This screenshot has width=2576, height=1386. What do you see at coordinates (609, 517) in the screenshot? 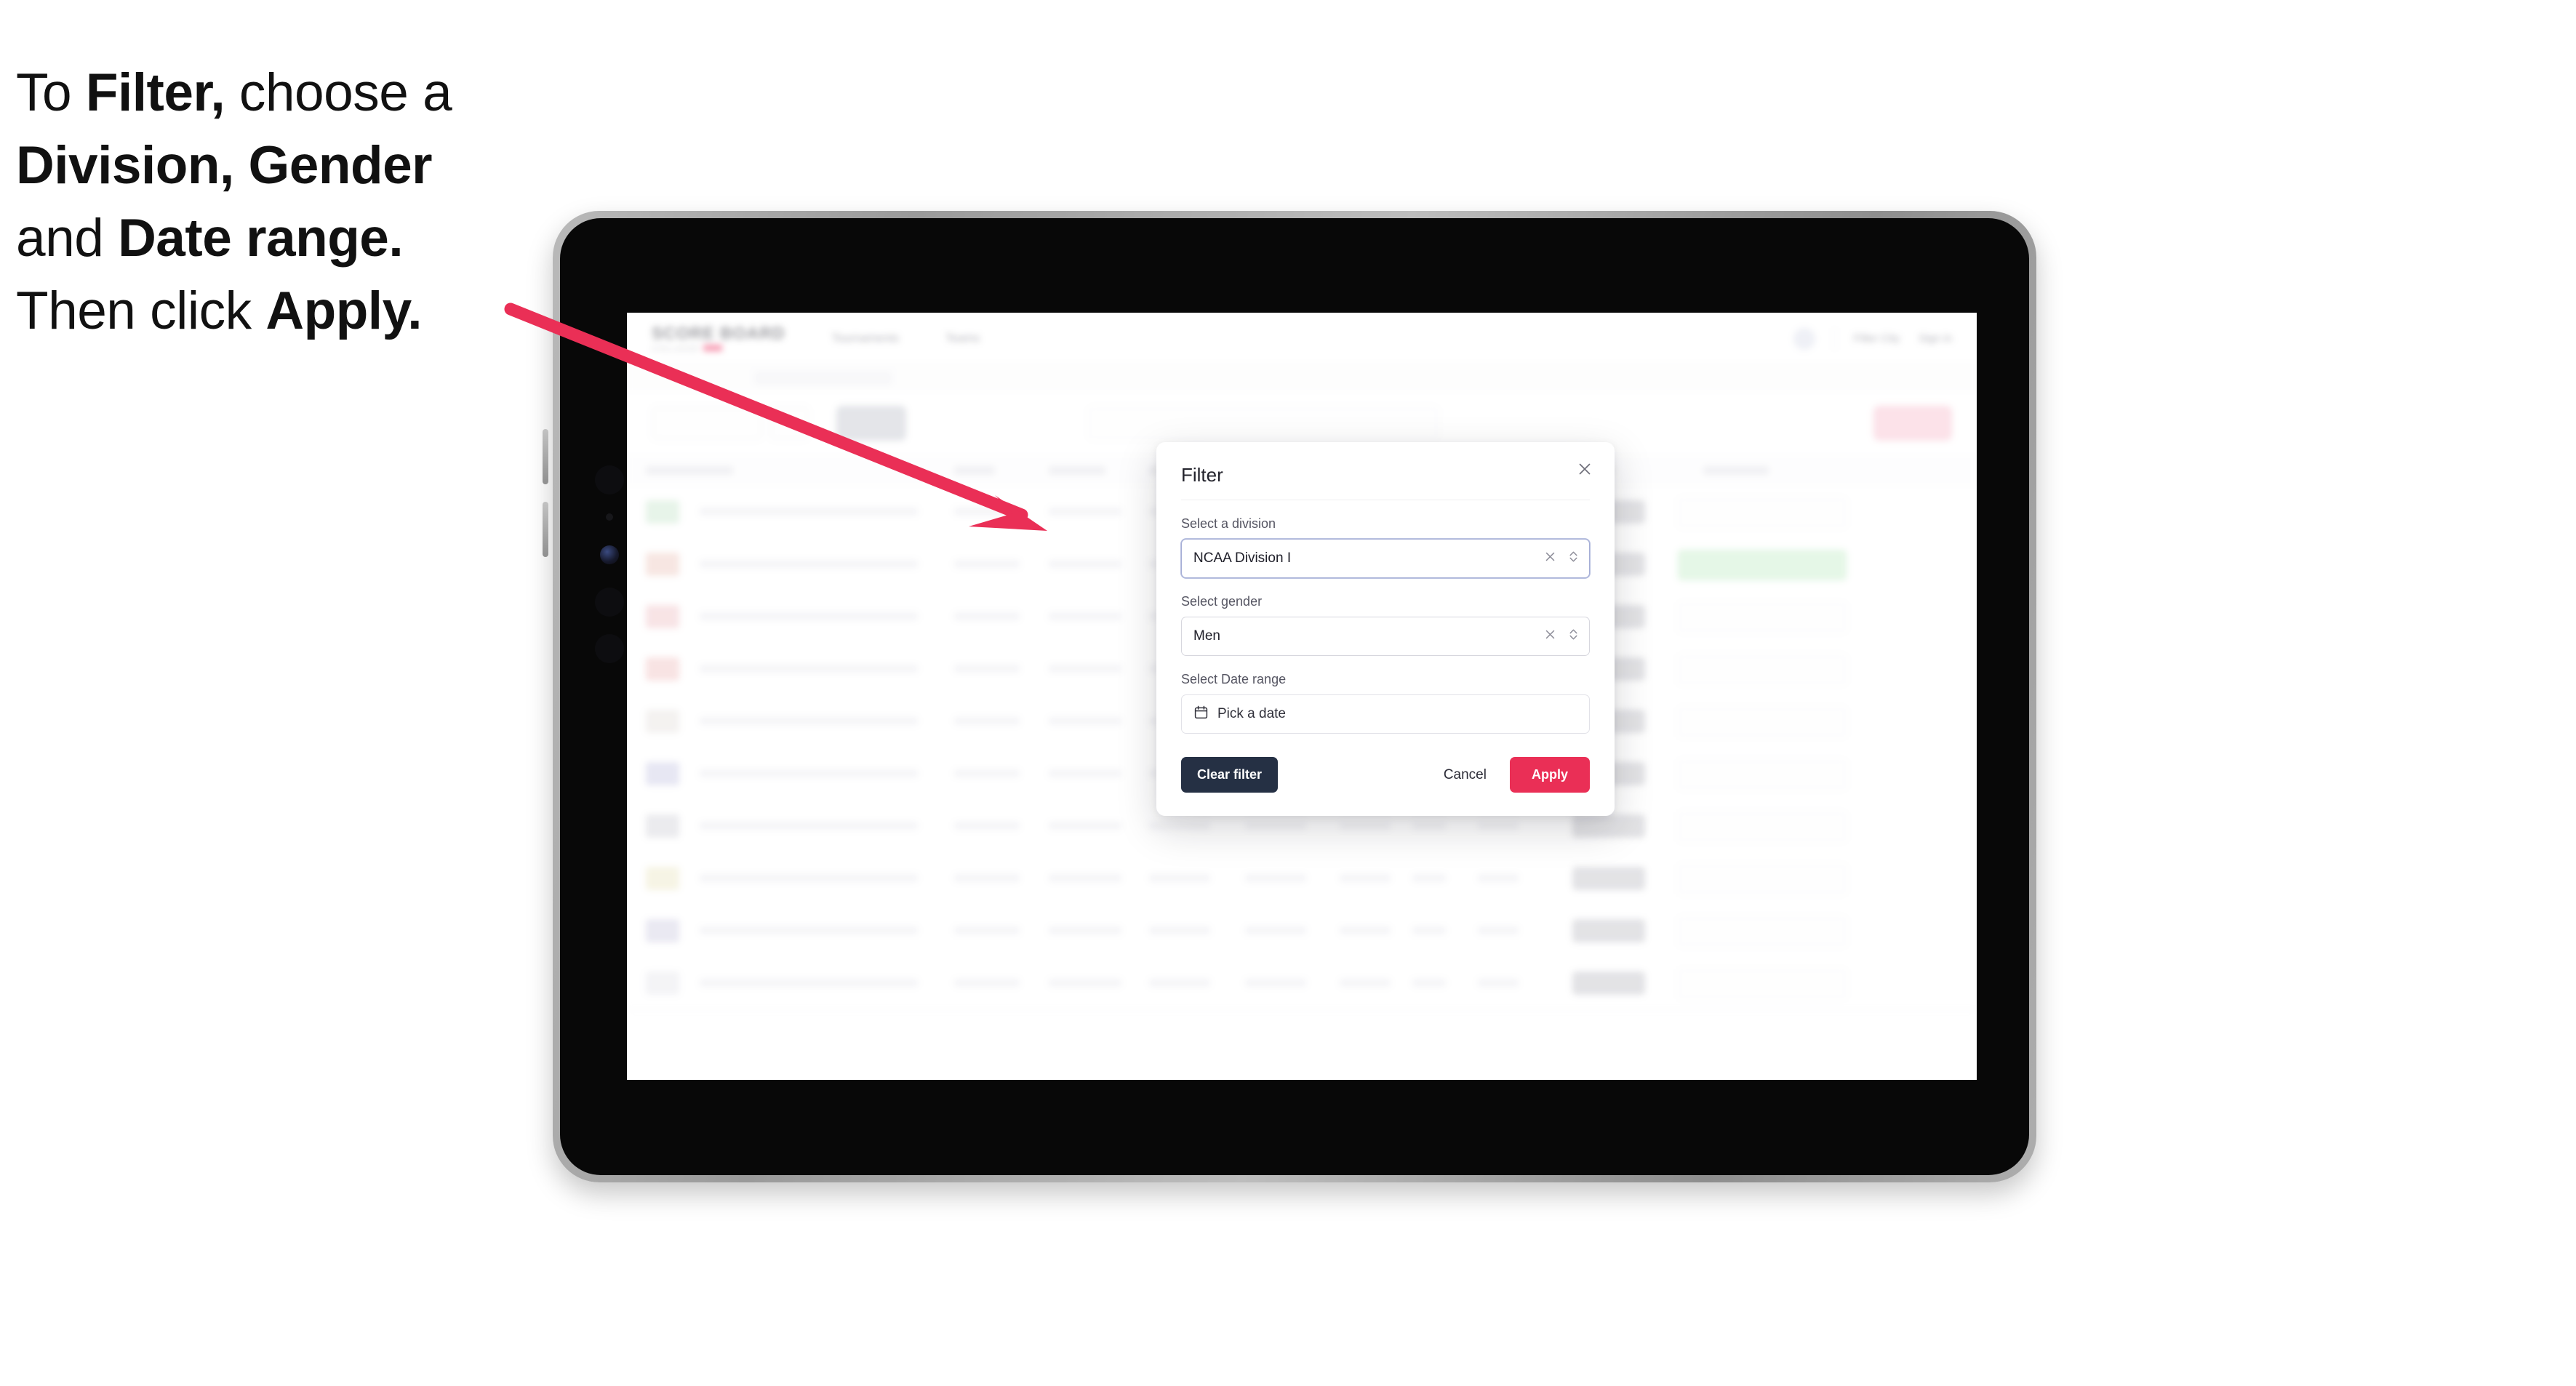
I see `ambient-sensor-icon` at bounding box center [609, 517].